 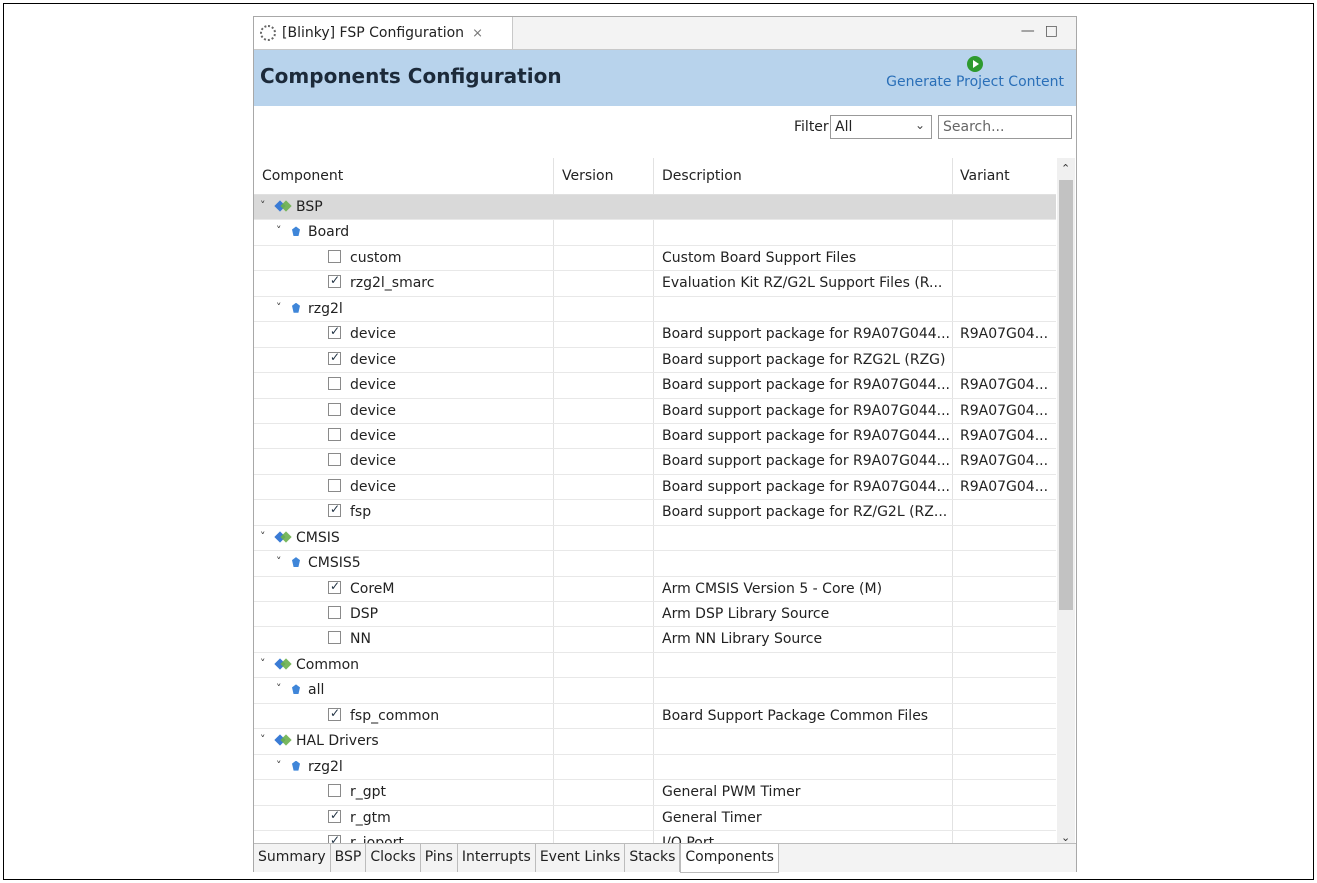 I want to click on editor-tab-title: [Blinky] FSP Configuration, so click(x=373, y=33).